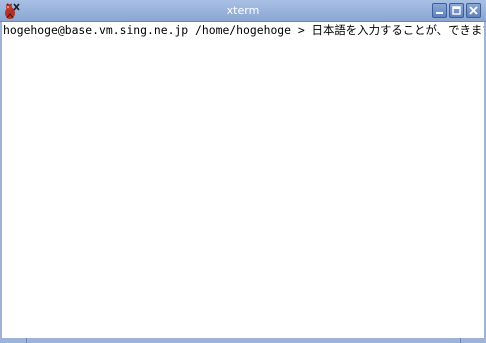  What do you see at coordinates (26, 340) in the screenshot?
I see `resize-handle-left` at bounding box center [26, 340].